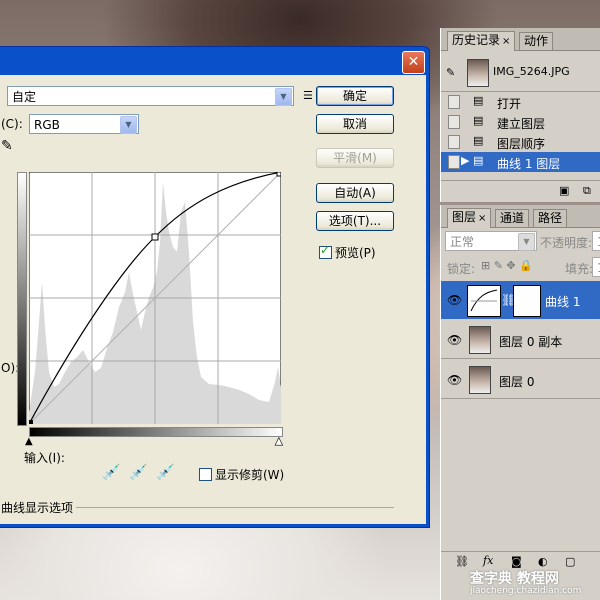  Describe the element at coordinates (156, 432) in the screenshot. I see `input-gradient` at that location.